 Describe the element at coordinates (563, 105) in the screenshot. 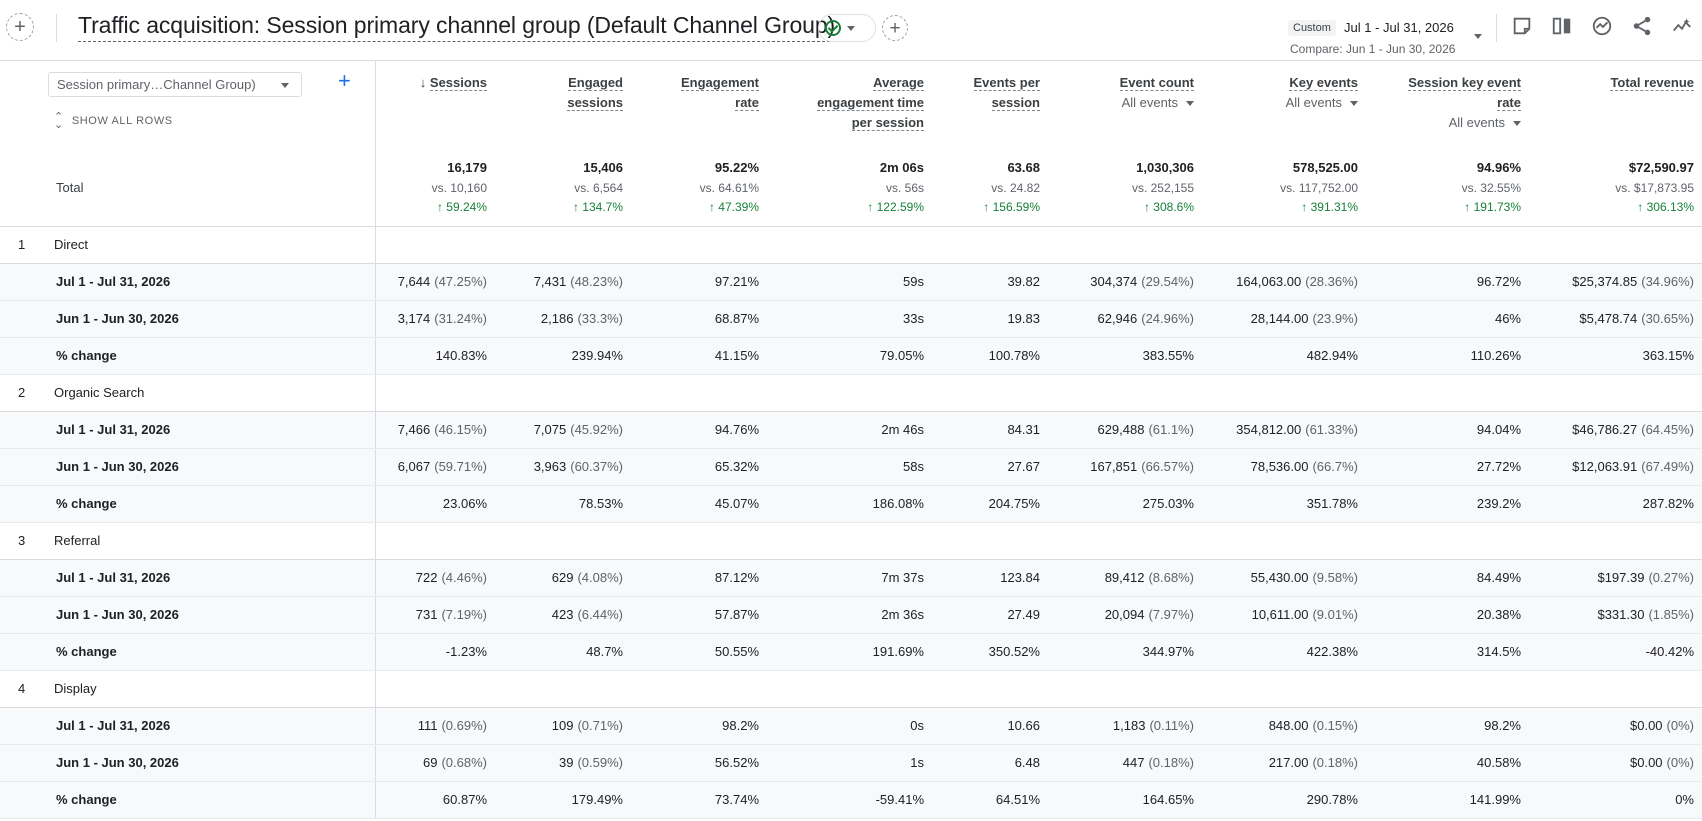

I see `column-header: Engaged sessions` at that location.